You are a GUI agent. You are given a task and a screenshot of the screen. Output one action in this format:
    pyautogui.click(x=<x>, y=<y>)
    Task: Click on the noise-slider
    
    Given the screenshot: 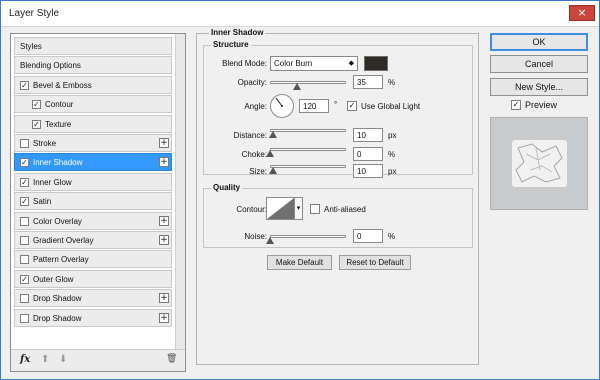 What is the action you would take?
    pyautogui.click(x=308, y=236)
    